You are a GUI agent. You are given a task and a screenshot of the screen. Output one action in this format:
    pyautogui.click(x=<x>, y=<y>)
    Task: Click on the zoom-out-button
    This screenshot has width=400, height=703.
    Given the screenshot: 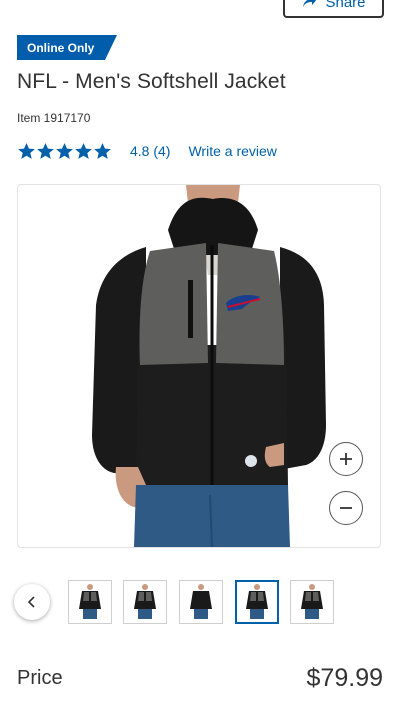 What is the action you would take?
    pyautogui.click(x=346, y=508)
    